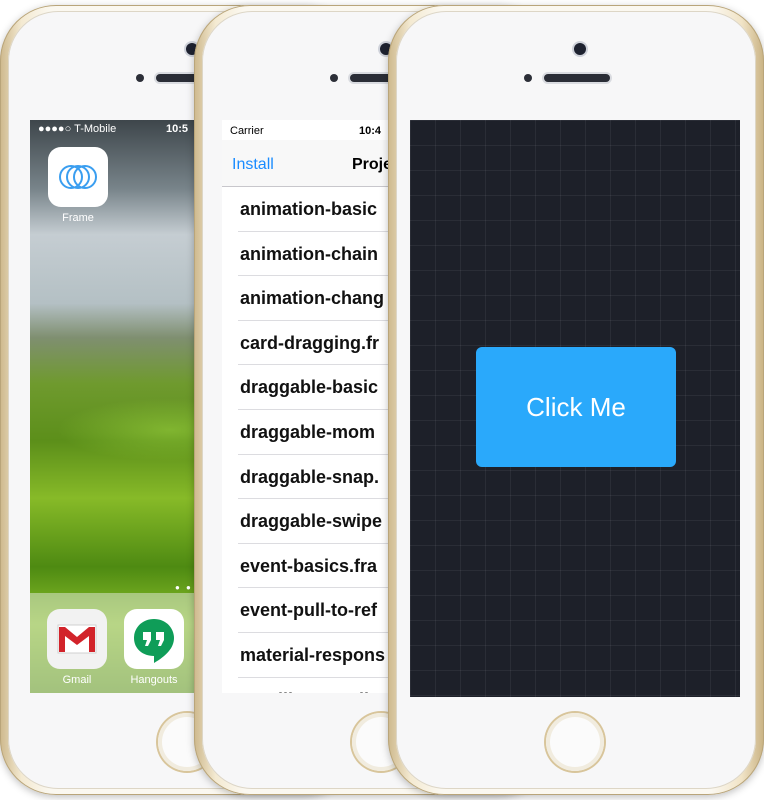 The width and height of the screenshot is (764, 800). Describe the element at coordinates (310, 476) in the screenshot. I see `list-item-label: draggable-snap.` at that location.